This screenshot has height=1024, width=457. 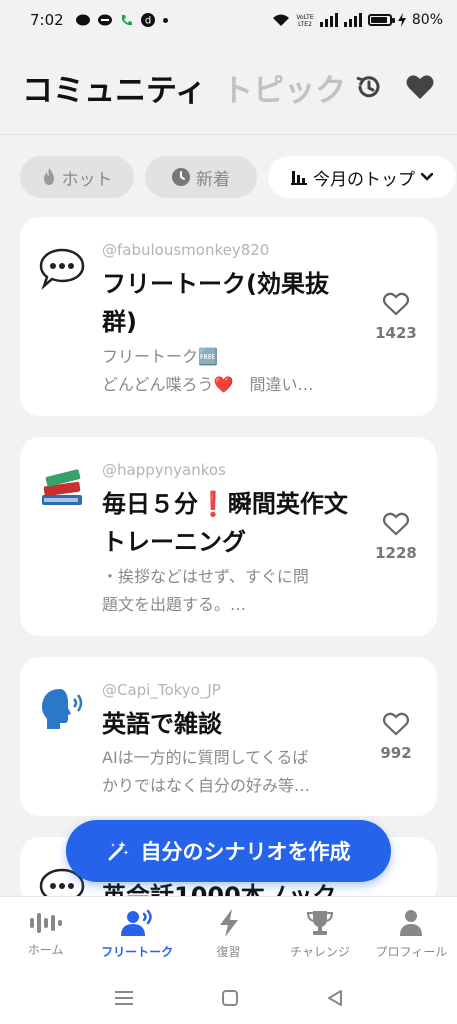 What do you see at coordinates (104, 19) in the screenshot?
I see `line-app-icon` at bounding box center [104, 19].